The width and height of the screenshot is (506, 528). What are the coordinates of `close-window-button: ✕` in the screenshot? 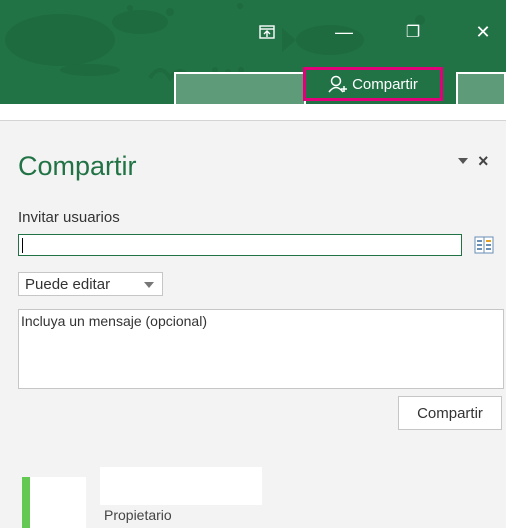 It's located at (483, 32).